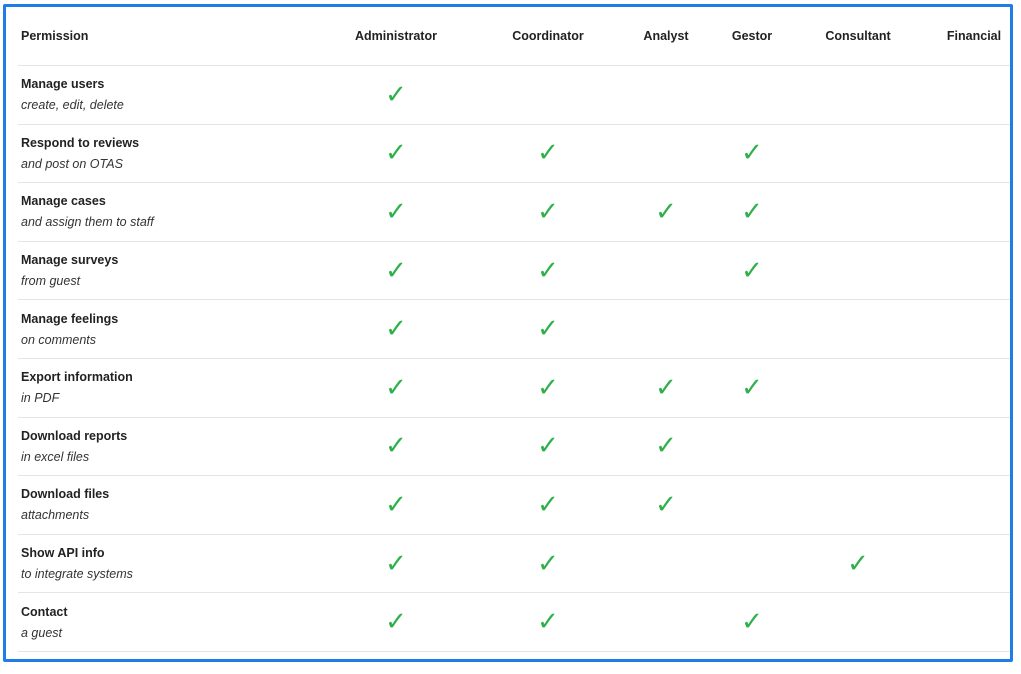 The height and width of the screenshot is (674, 1021). Describe the element at coordinates (72, 105) in the screenshot. I see `permission-description: create, edit, delete` at that location.